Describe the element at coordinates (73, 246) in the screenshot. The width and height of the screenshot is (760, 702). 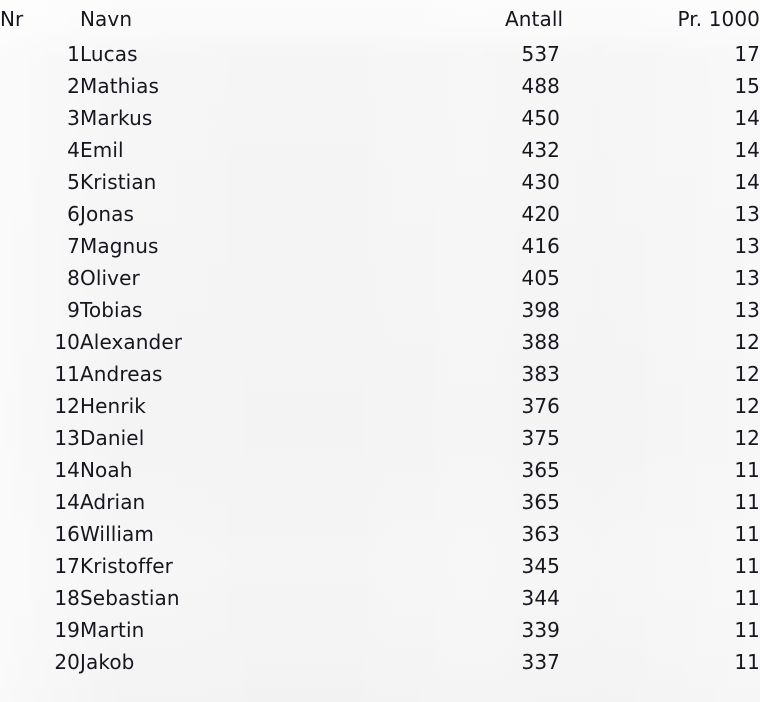
I see `cell-nr-value: 7` at that location.